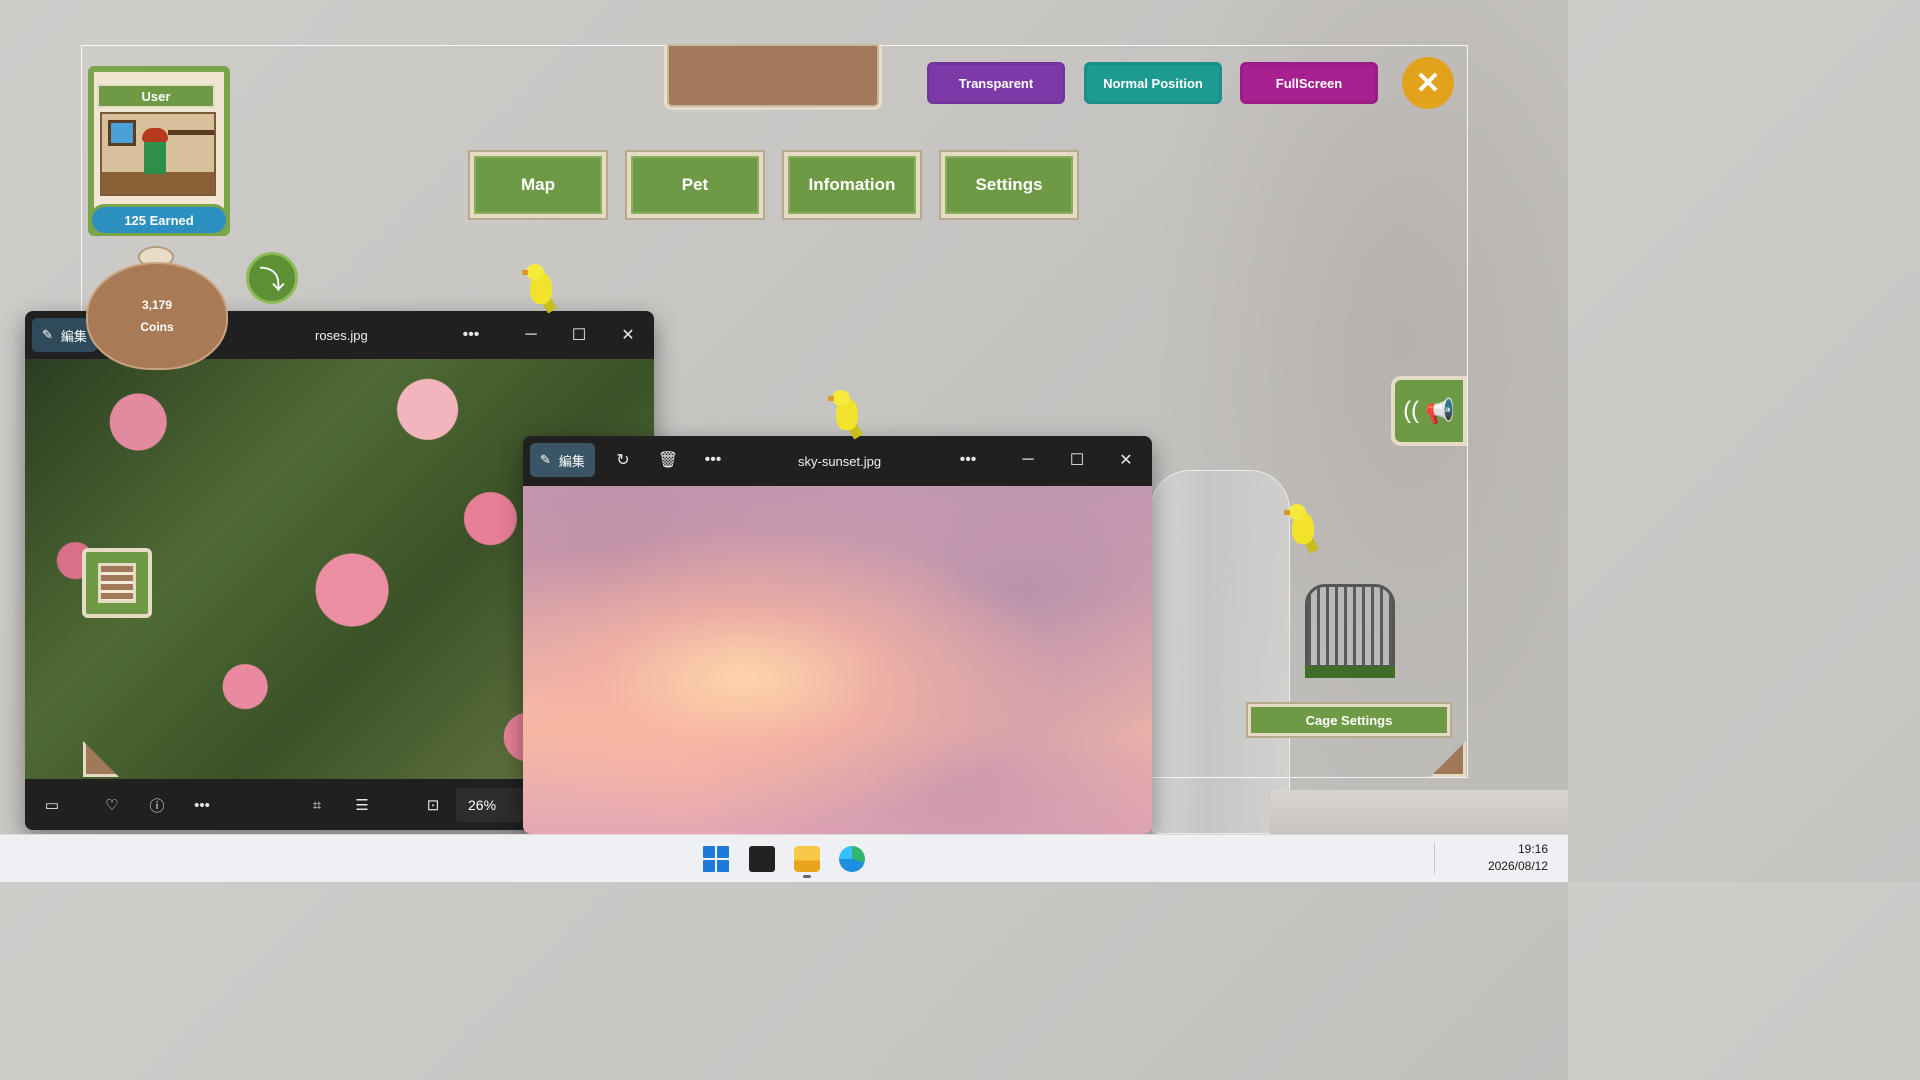 The width and height of the screenshot is (1920, 1080). I want to click on user-card-title: User, so click(156, 96).